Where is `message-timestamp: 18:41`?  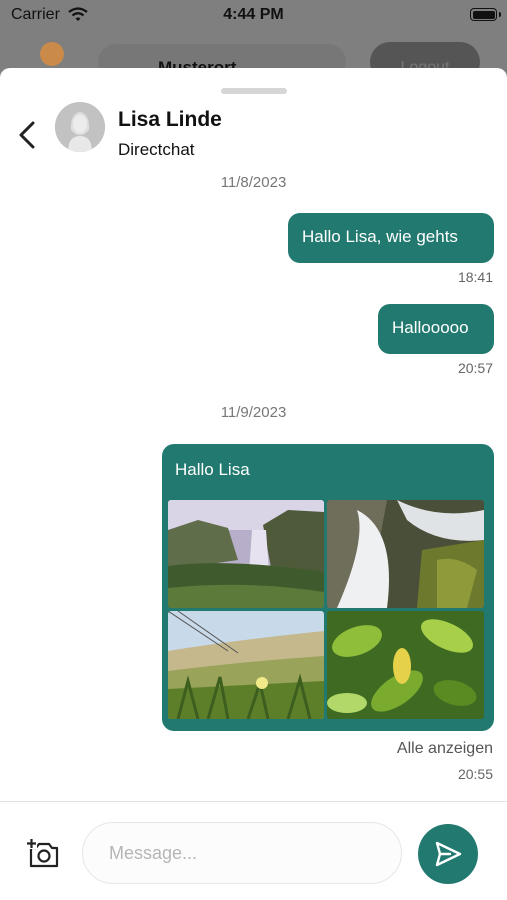 message-timestamp: 18:41 is located at coordinates (475, 277).